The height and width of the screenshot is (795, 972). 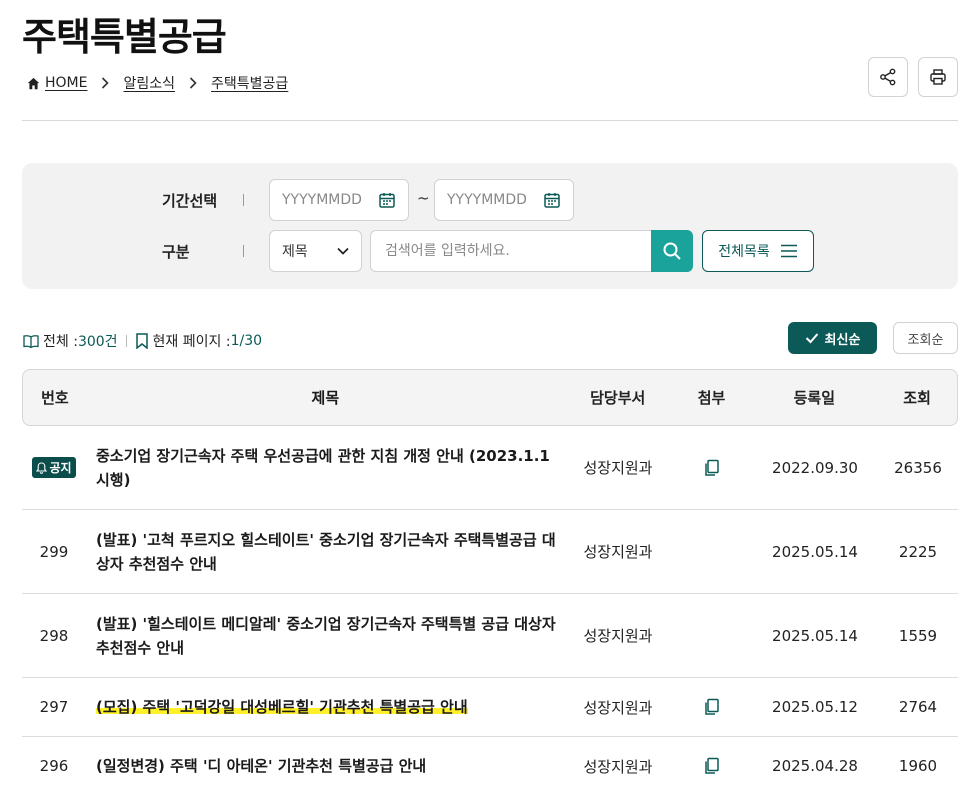 What do you see at coordinates (339, 200) in the screenshot?
I see `start-date-input: YYYYMMDD` at bounding box center [339, 200].